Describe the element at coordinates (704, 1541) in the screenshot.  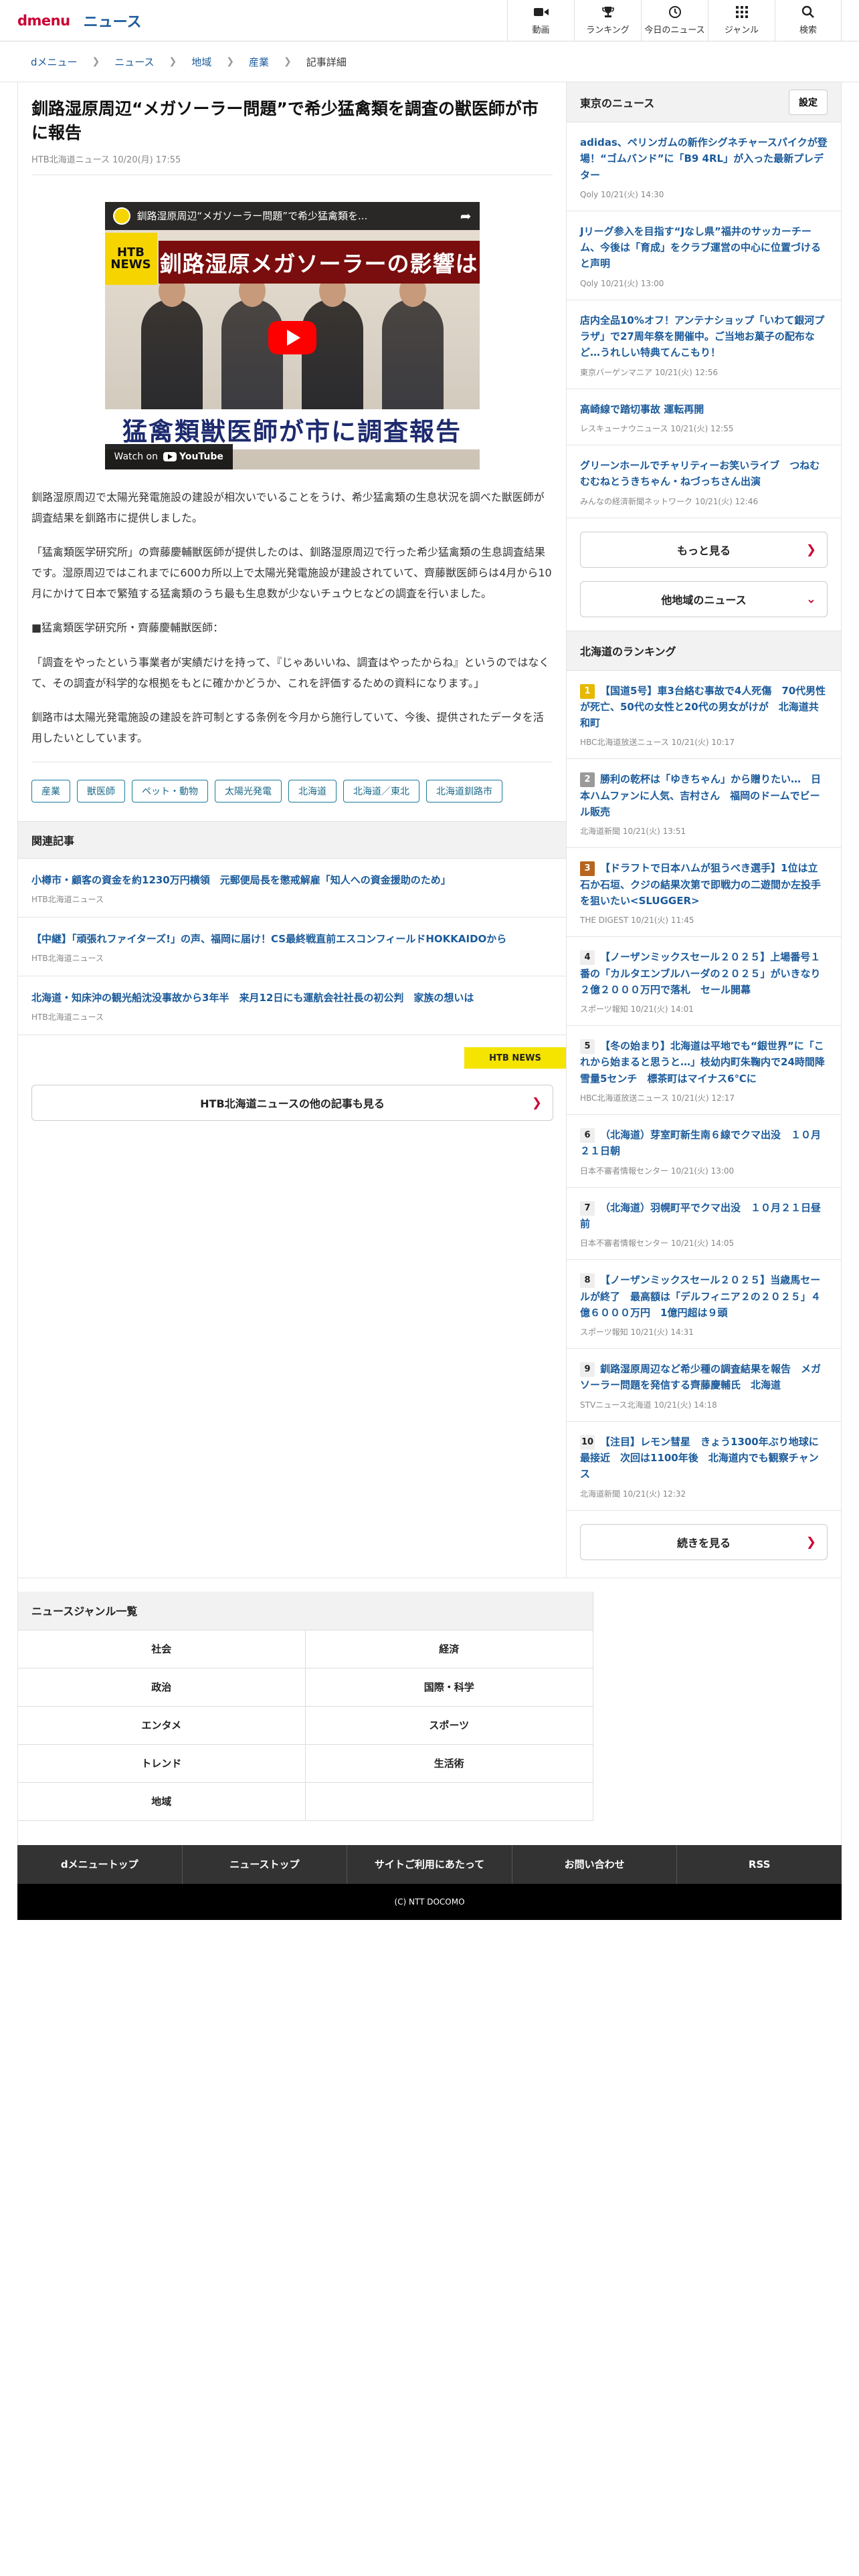
I see `more-ranking-button: 続きを見る ❯` at that location.